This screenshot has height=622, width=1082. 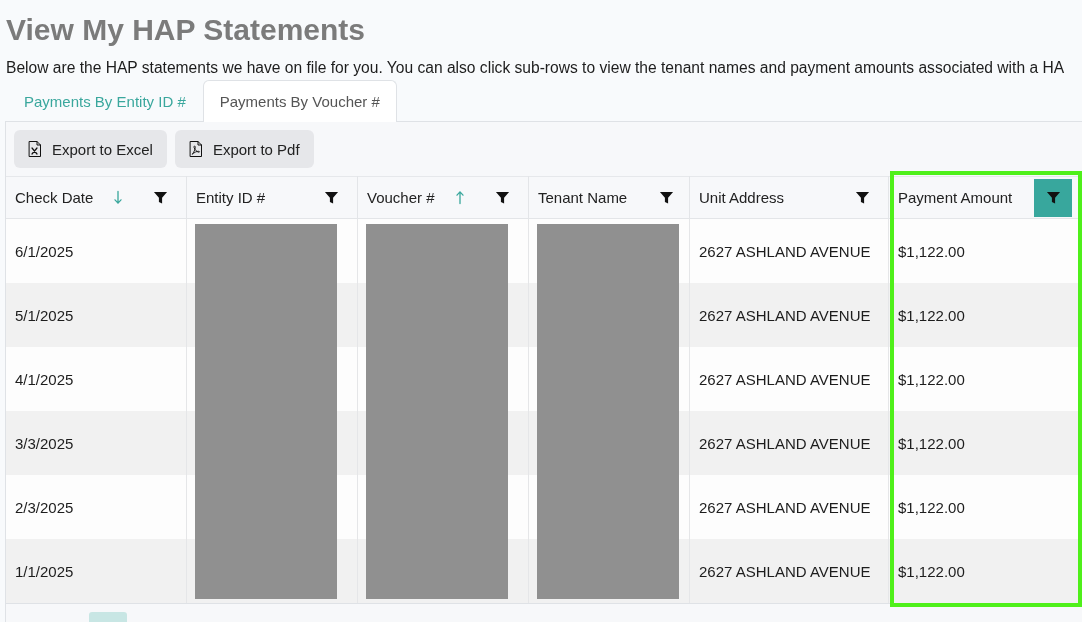 What do you see at coordinates (96, 571) in the screenshot?
I see `table-cell: 1/1/2025` at bounding box center [96, 571].